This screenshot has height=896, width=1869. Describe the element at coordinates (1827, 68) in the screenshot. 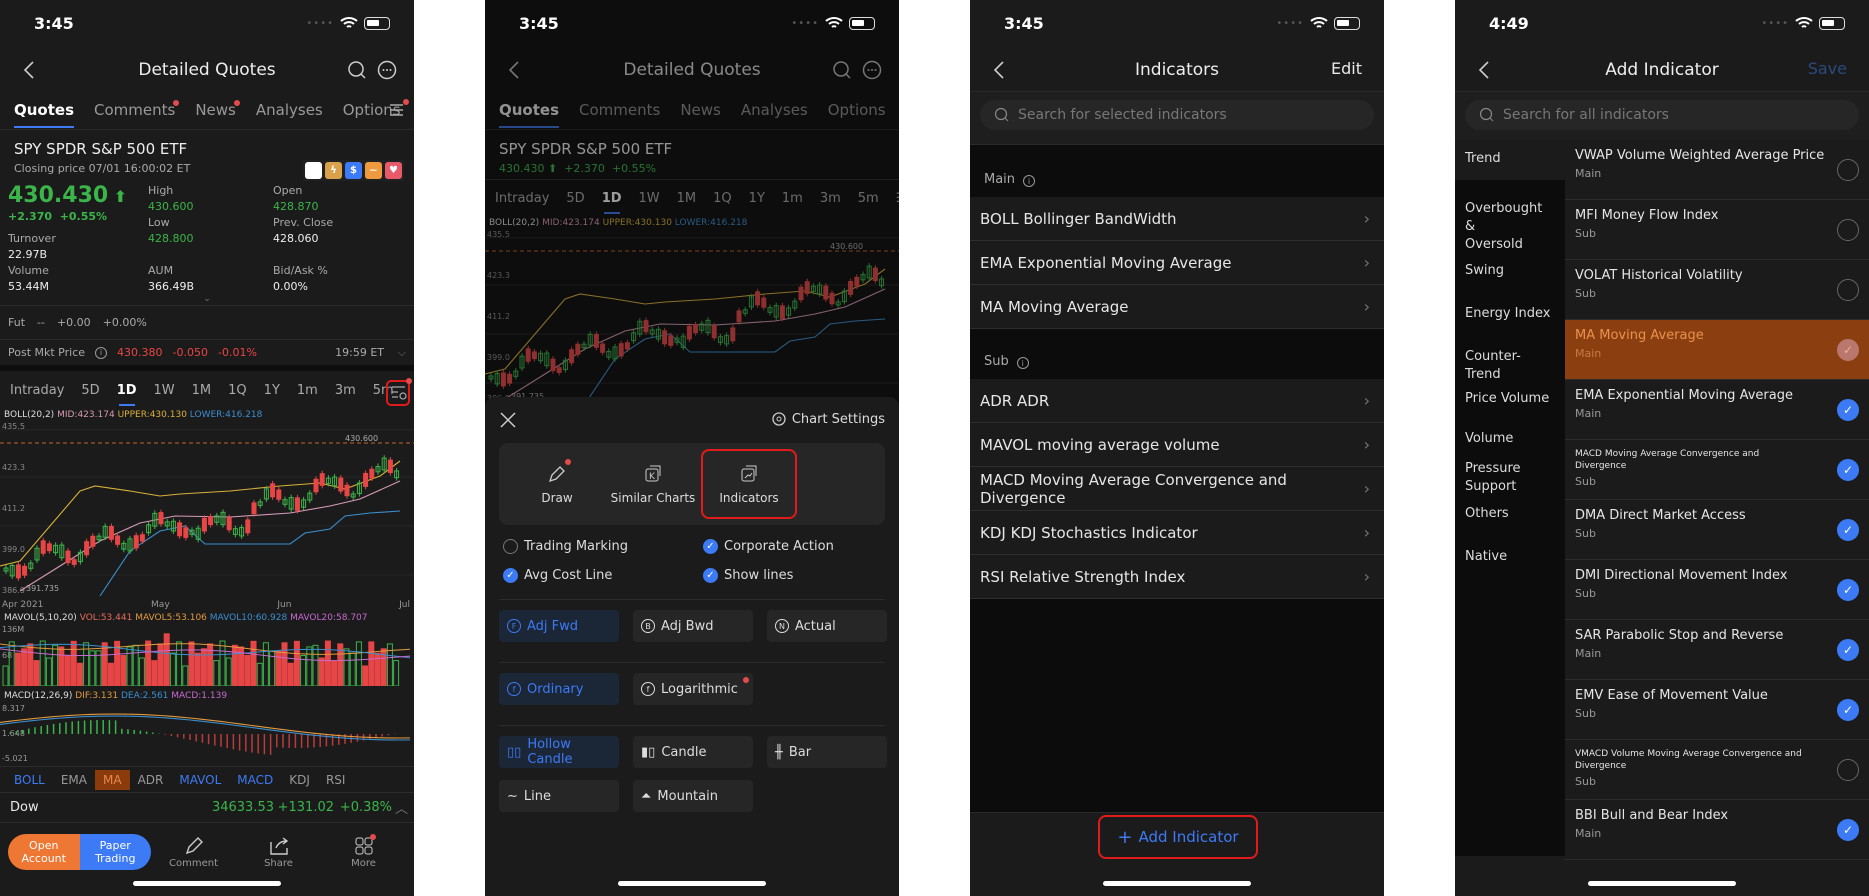

I see `save-button: Save` at that location.